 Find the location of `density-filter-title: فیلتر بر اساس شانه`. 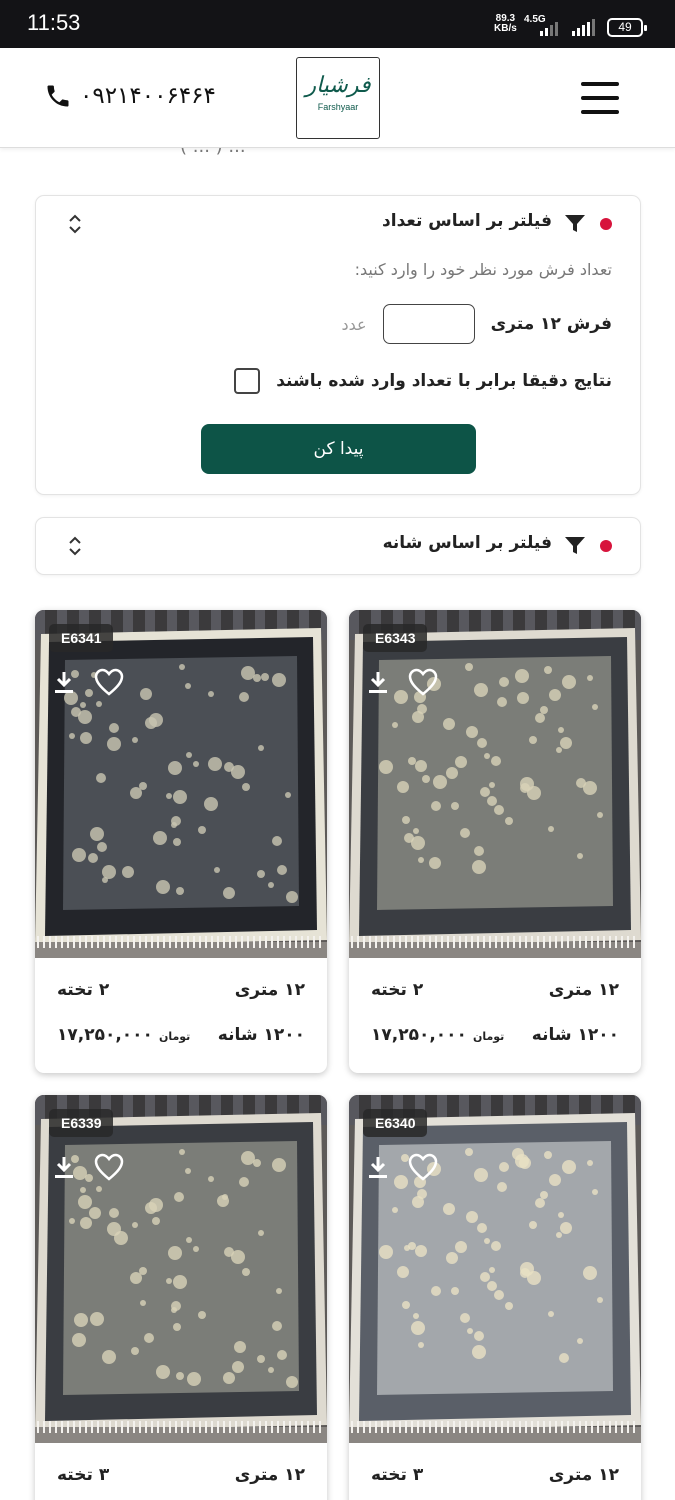

density-filter-title: فیلتر بر اساس شانه is located at coordinates (467, 543).